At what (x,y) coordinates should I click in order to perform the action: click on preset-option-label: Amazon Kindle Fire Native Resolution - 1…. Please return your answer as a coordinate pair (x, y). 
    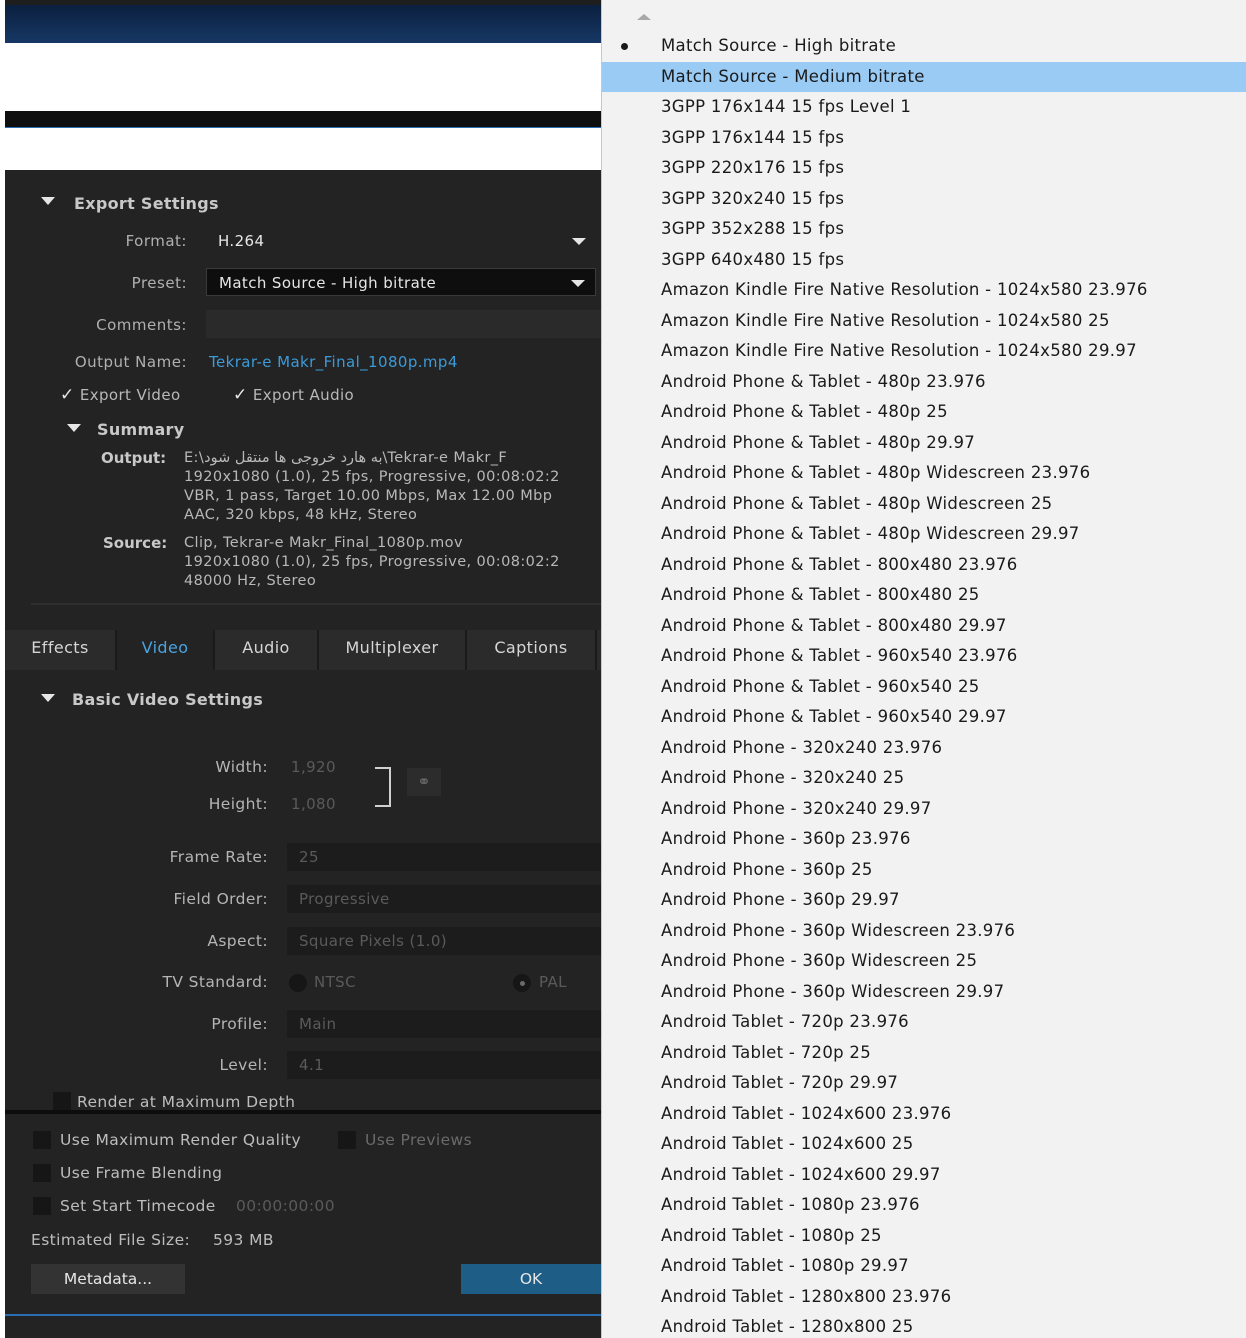
    Looking at the image, I should click on (899, 350).